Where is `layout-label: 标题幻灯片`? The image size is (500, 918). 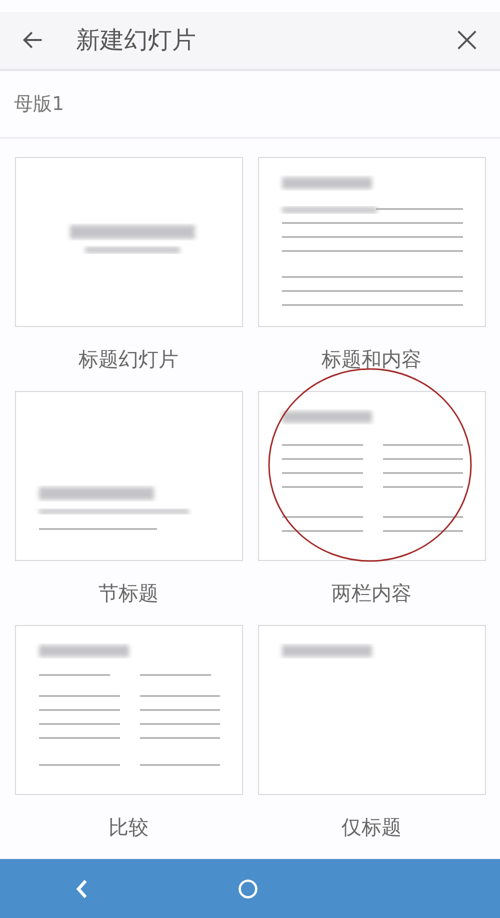 layout-label: 标题幻灯片 is located at coordinates (128, 359).